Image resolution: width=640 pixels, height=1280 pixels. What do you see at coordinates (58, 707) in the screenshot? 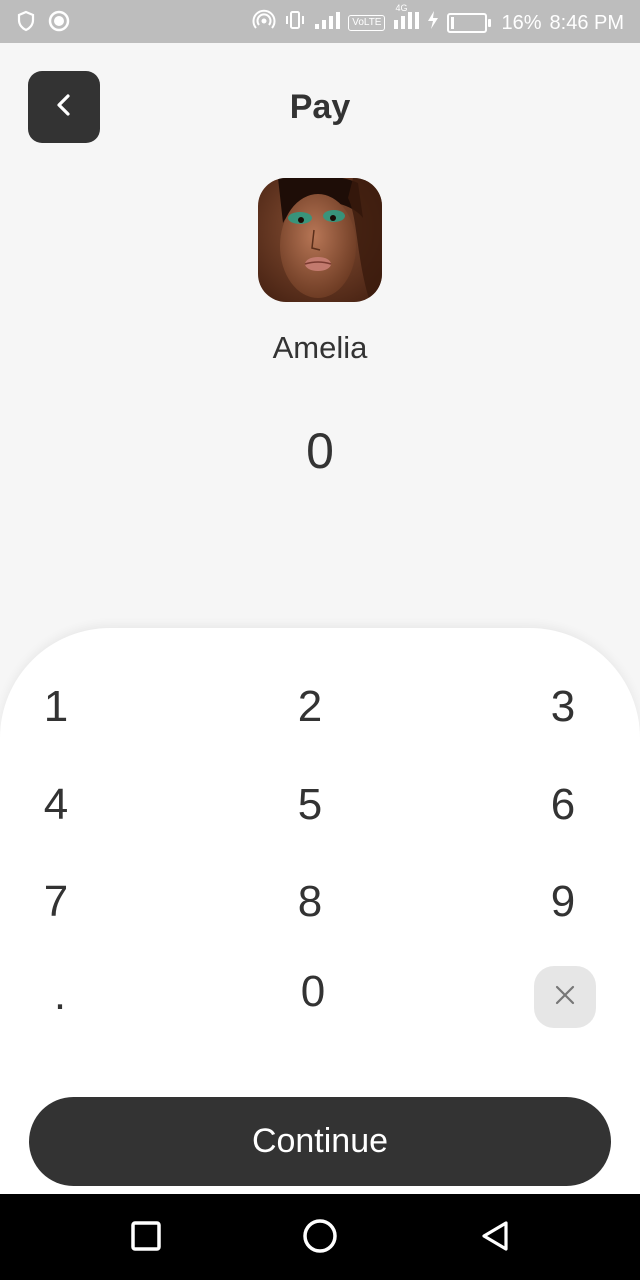
I see `key-1: 1` at bounding box center [58, 707].